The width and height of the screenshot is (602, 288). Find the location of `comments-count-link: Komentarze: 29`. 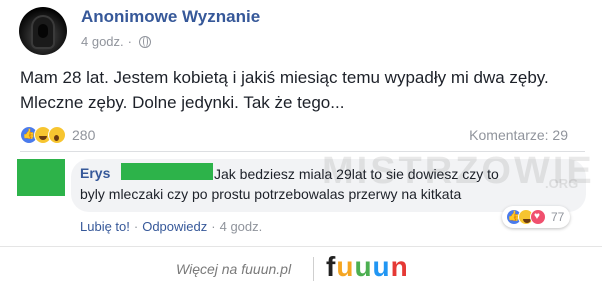

comments-count-link: Komentarze: 29 is located at coordinates (518, 135).